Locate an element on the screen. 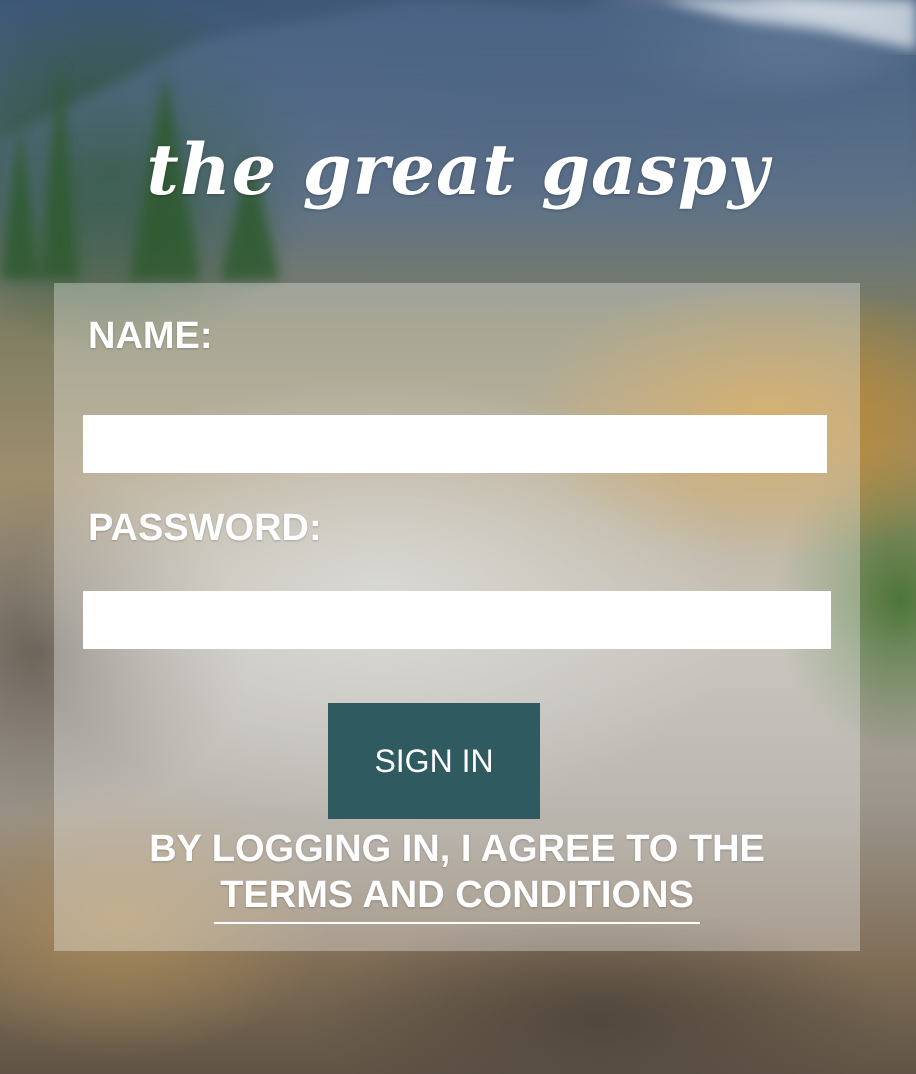 The height and width of the screenshot is (1074, 916). password-input is located at coordinates (457, 620).